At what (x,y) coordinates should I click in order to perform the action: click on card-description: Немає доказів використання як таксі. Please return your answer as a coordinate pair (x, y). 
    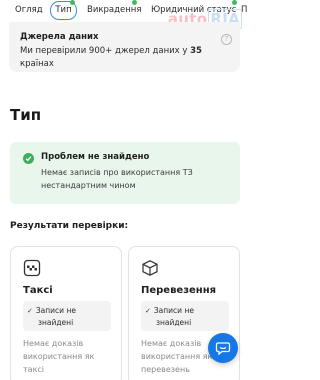
    Looking at the image, I should click on (59, 356).